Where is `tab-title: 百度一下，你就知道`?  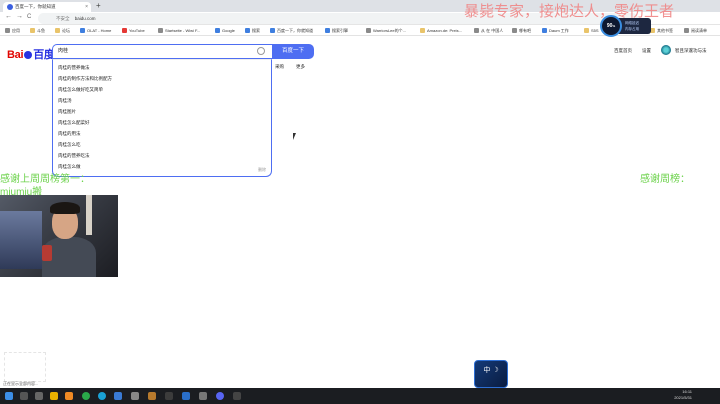
tab-title: 百度一下，你就知道 is located at coordinates (35, 6).